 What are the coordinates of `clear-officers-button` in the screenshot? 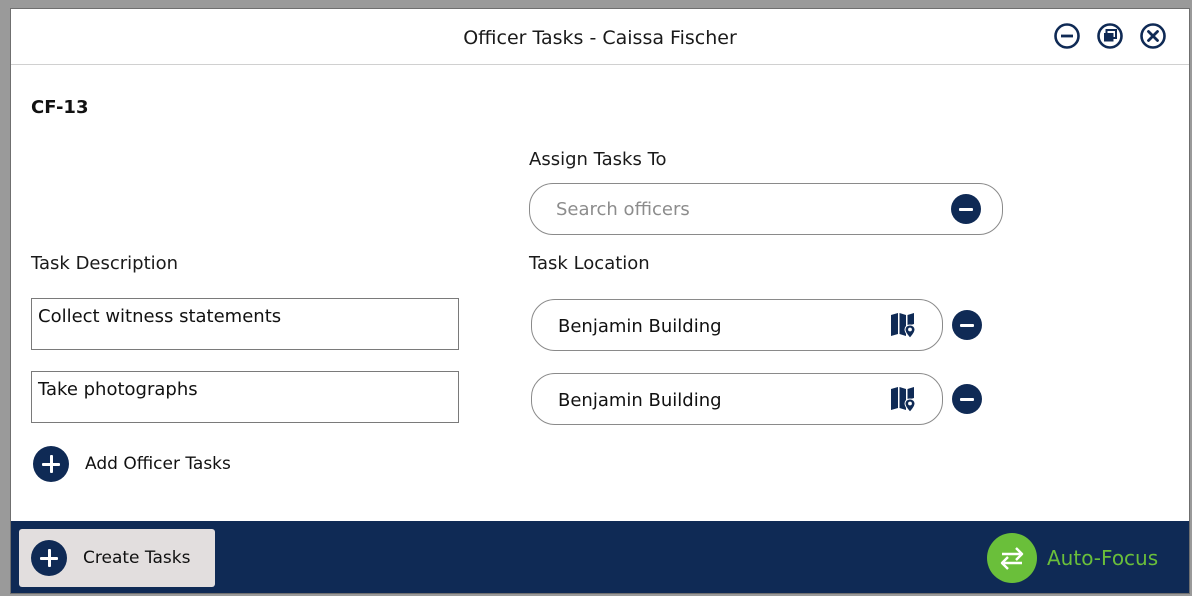 It's located at (966, 209).